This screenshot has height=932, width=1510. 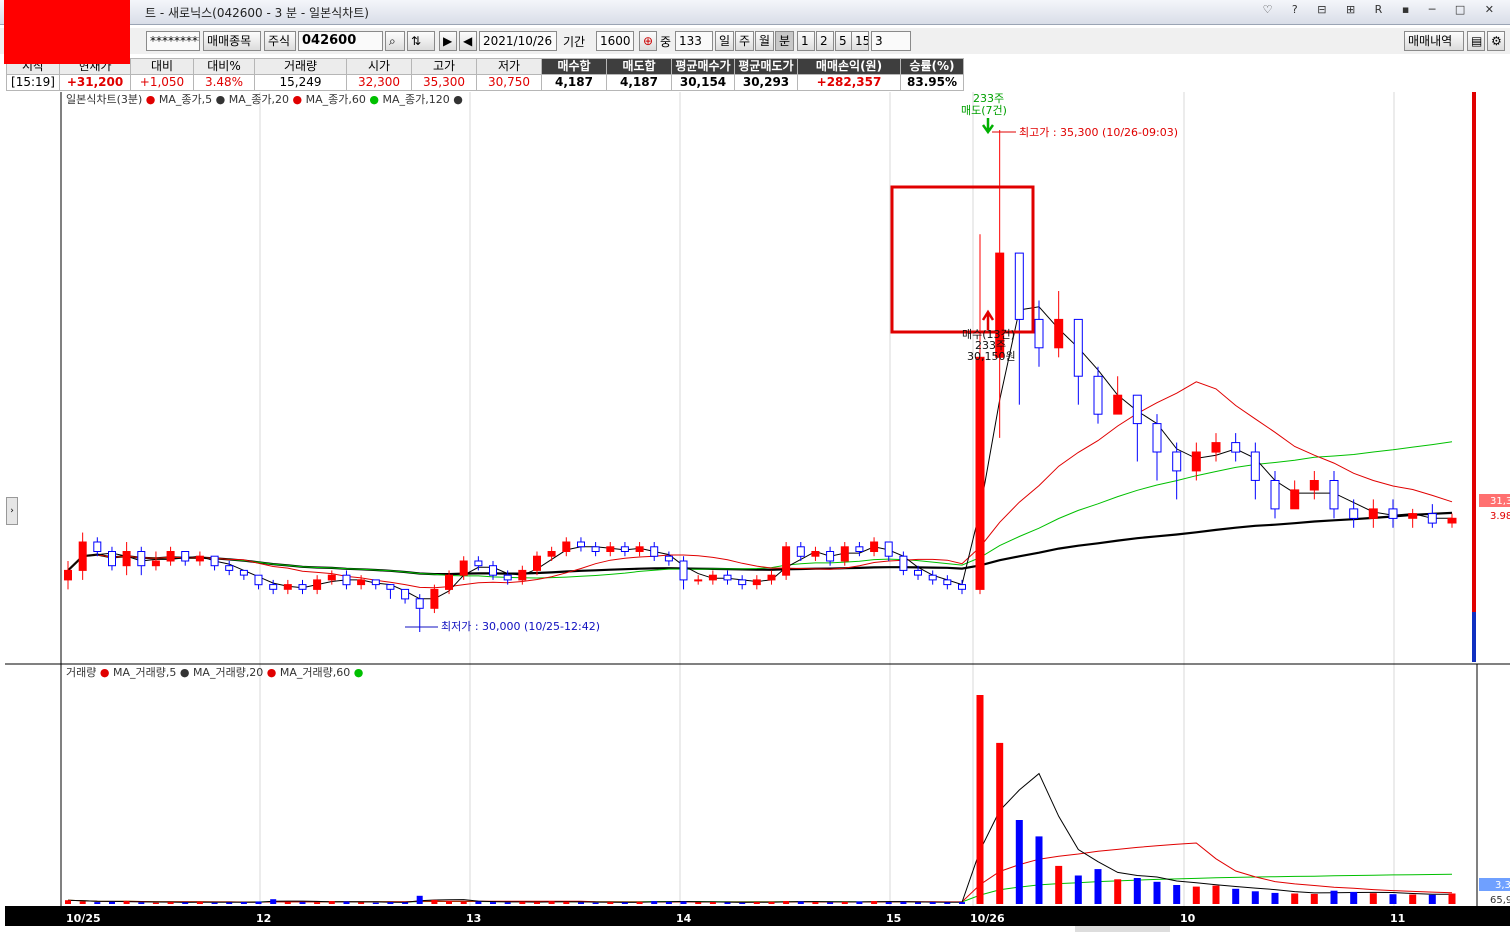 What do you see at coordinates (518, 41) in the screenshot?
I see `date-input: 2021/10/26` at bounding box center [518, 41].